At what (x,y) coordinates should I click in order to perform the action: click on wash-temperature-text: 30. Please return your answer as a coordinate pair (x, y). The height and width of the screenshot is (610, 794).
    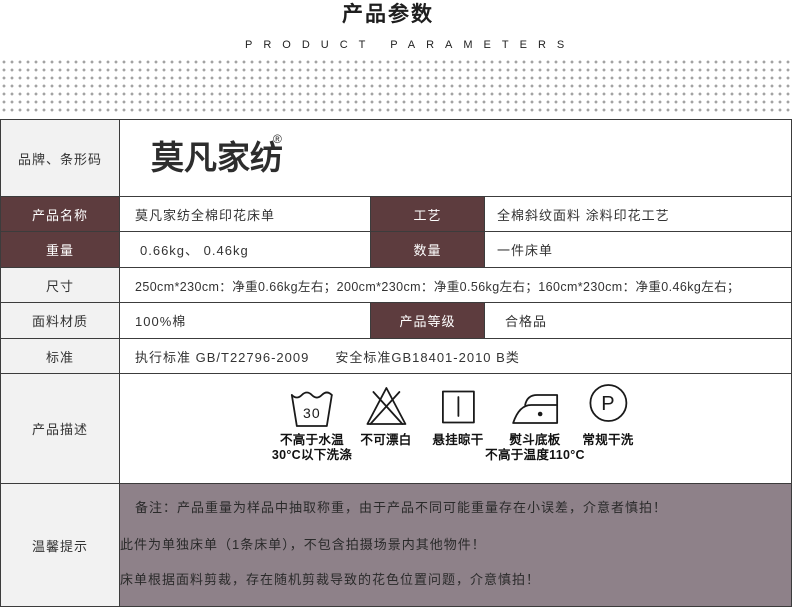
    Looking at the image, I should click on (312, 413).